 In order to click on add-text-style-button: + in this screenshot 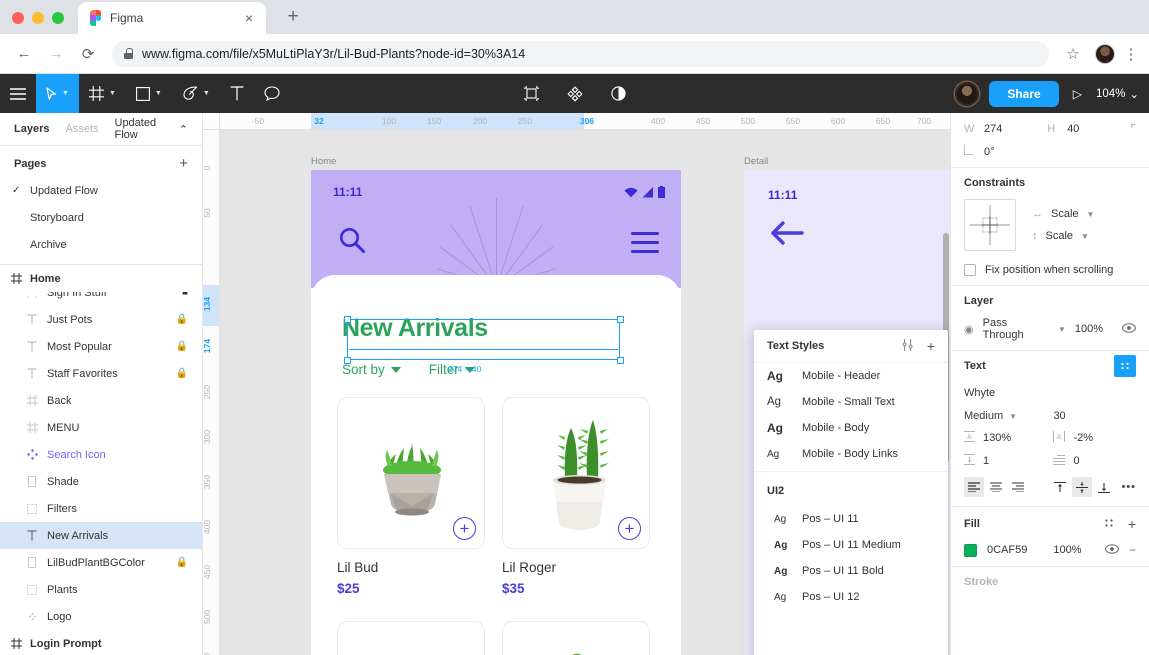, I will do `click(931, 346)`.